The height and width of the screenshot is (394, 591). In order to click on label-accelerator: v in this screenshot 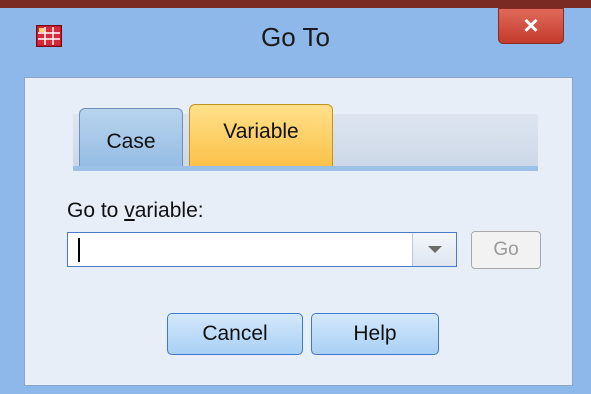, I will do `click(129, 210)`.